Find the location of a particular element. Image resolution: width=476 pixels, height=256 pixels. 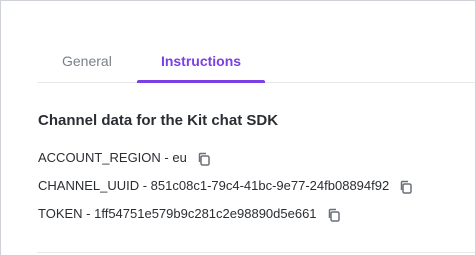

tab-instructions: Instructions is located at coordinates (201, 62).